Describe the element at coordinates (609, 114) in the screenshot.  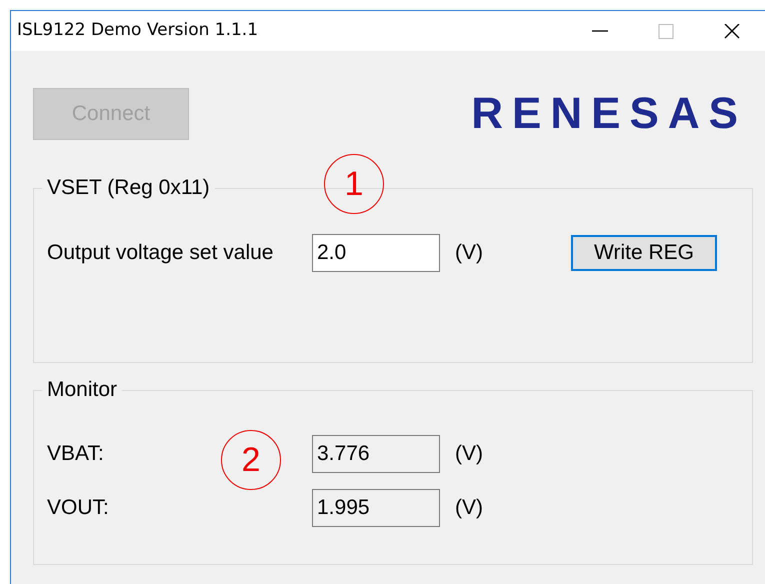
I see `logo: RENESAS` at that location.